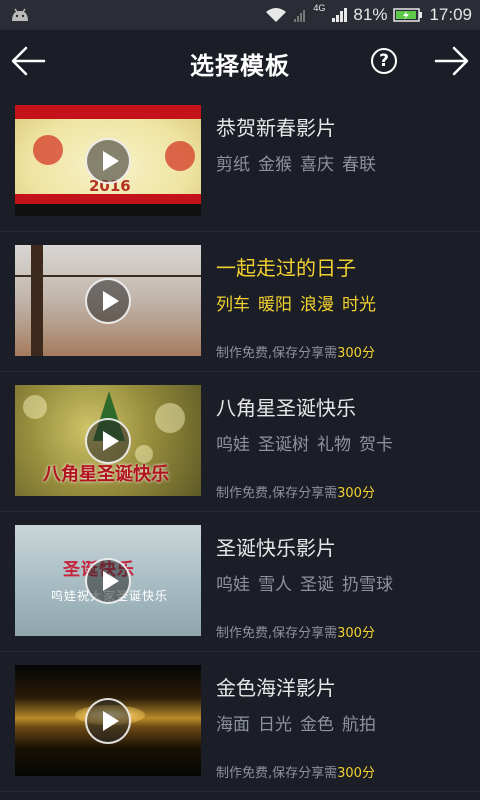 Image resolution: width=480 pixels, height=800 pixels. Describe the element at coordinates (319, 8) in the screenshot. I see `network-type: 4G` at that location.